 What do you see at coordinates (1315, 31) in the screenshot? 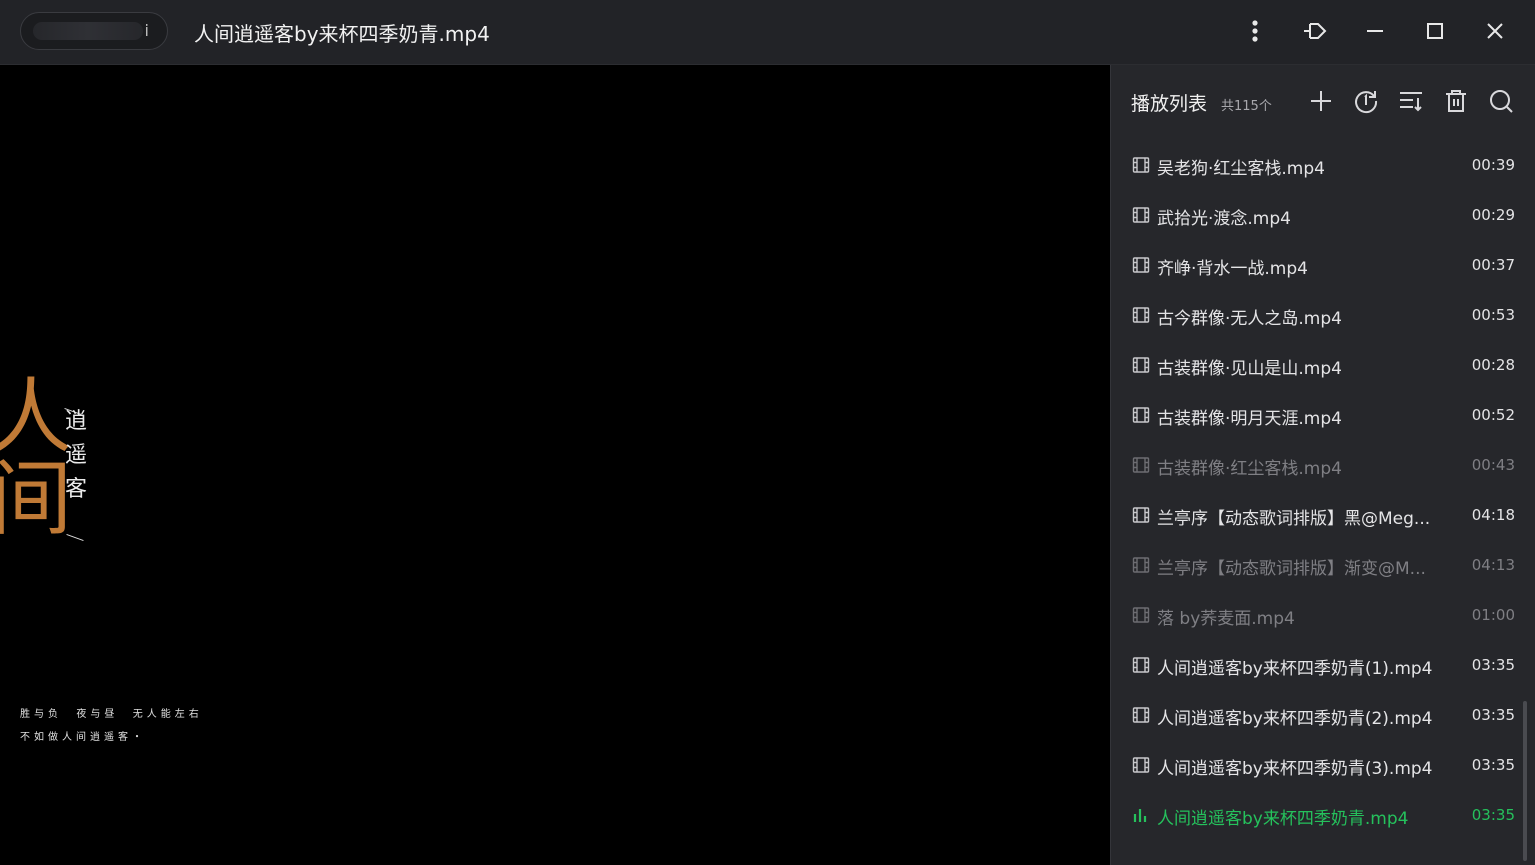
I see `pin-icon` at bounding box center [1315, 31].